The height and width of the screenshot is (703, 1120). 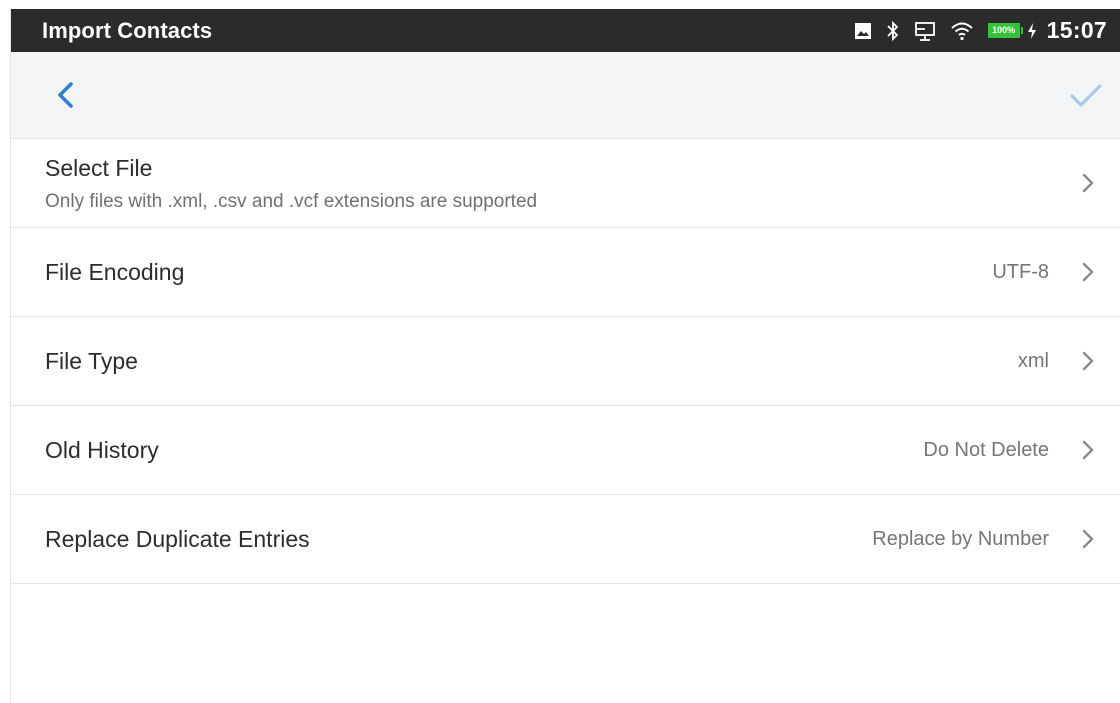 What do you see at coordinates (99, 168) in the screenshot?
I see `row-title: Select File` at bounding box center [99, 168].